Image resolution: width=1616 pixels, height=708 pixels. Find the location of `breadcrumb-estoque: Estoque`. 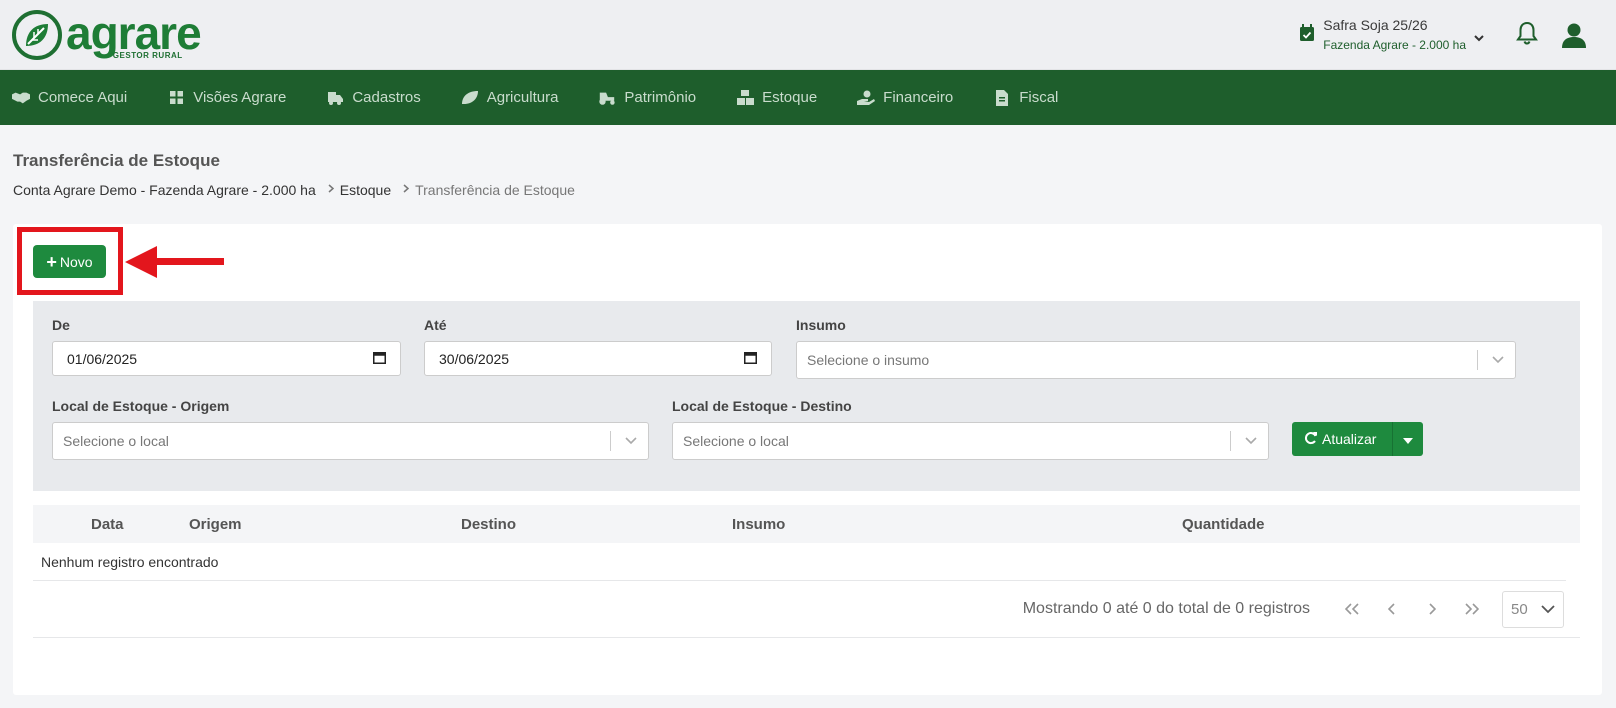

breadcrumb-estoque: Estoque is located at coordinates (365, 190).